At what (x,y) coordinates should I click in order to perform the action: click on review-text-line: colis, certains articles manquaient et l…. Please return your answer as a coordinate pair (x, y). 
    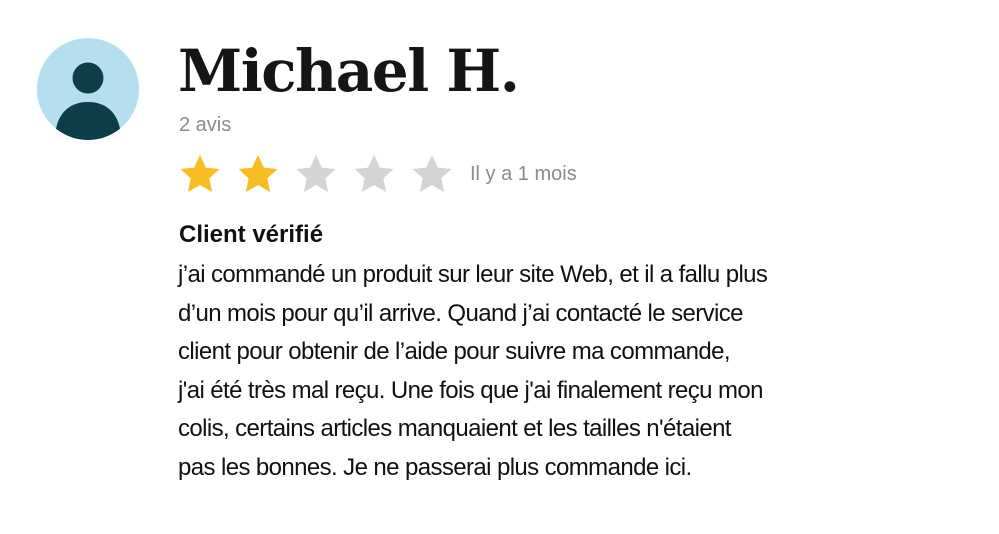
    Looking at the image, I should click on (454, 428).